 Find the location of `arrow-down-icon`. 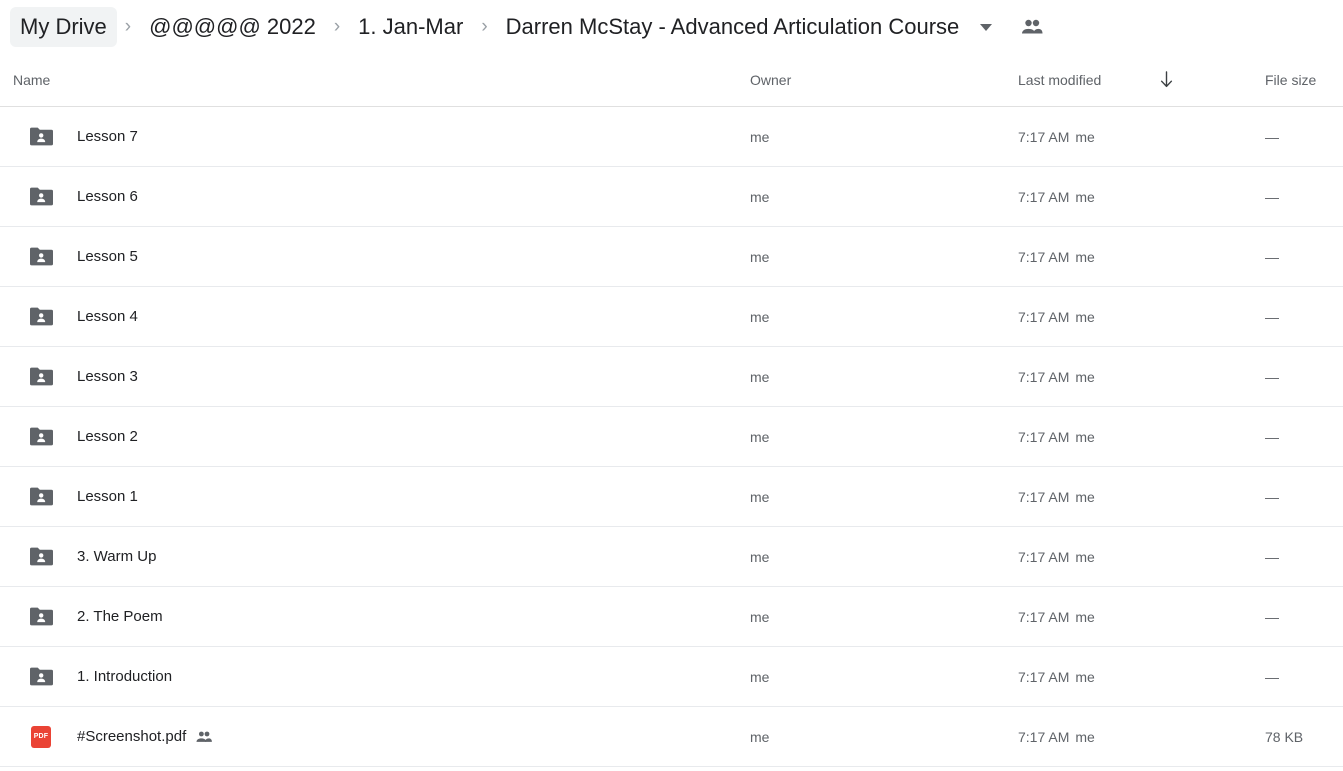

arrow-down-icon is located at coordinates (1166, 80).